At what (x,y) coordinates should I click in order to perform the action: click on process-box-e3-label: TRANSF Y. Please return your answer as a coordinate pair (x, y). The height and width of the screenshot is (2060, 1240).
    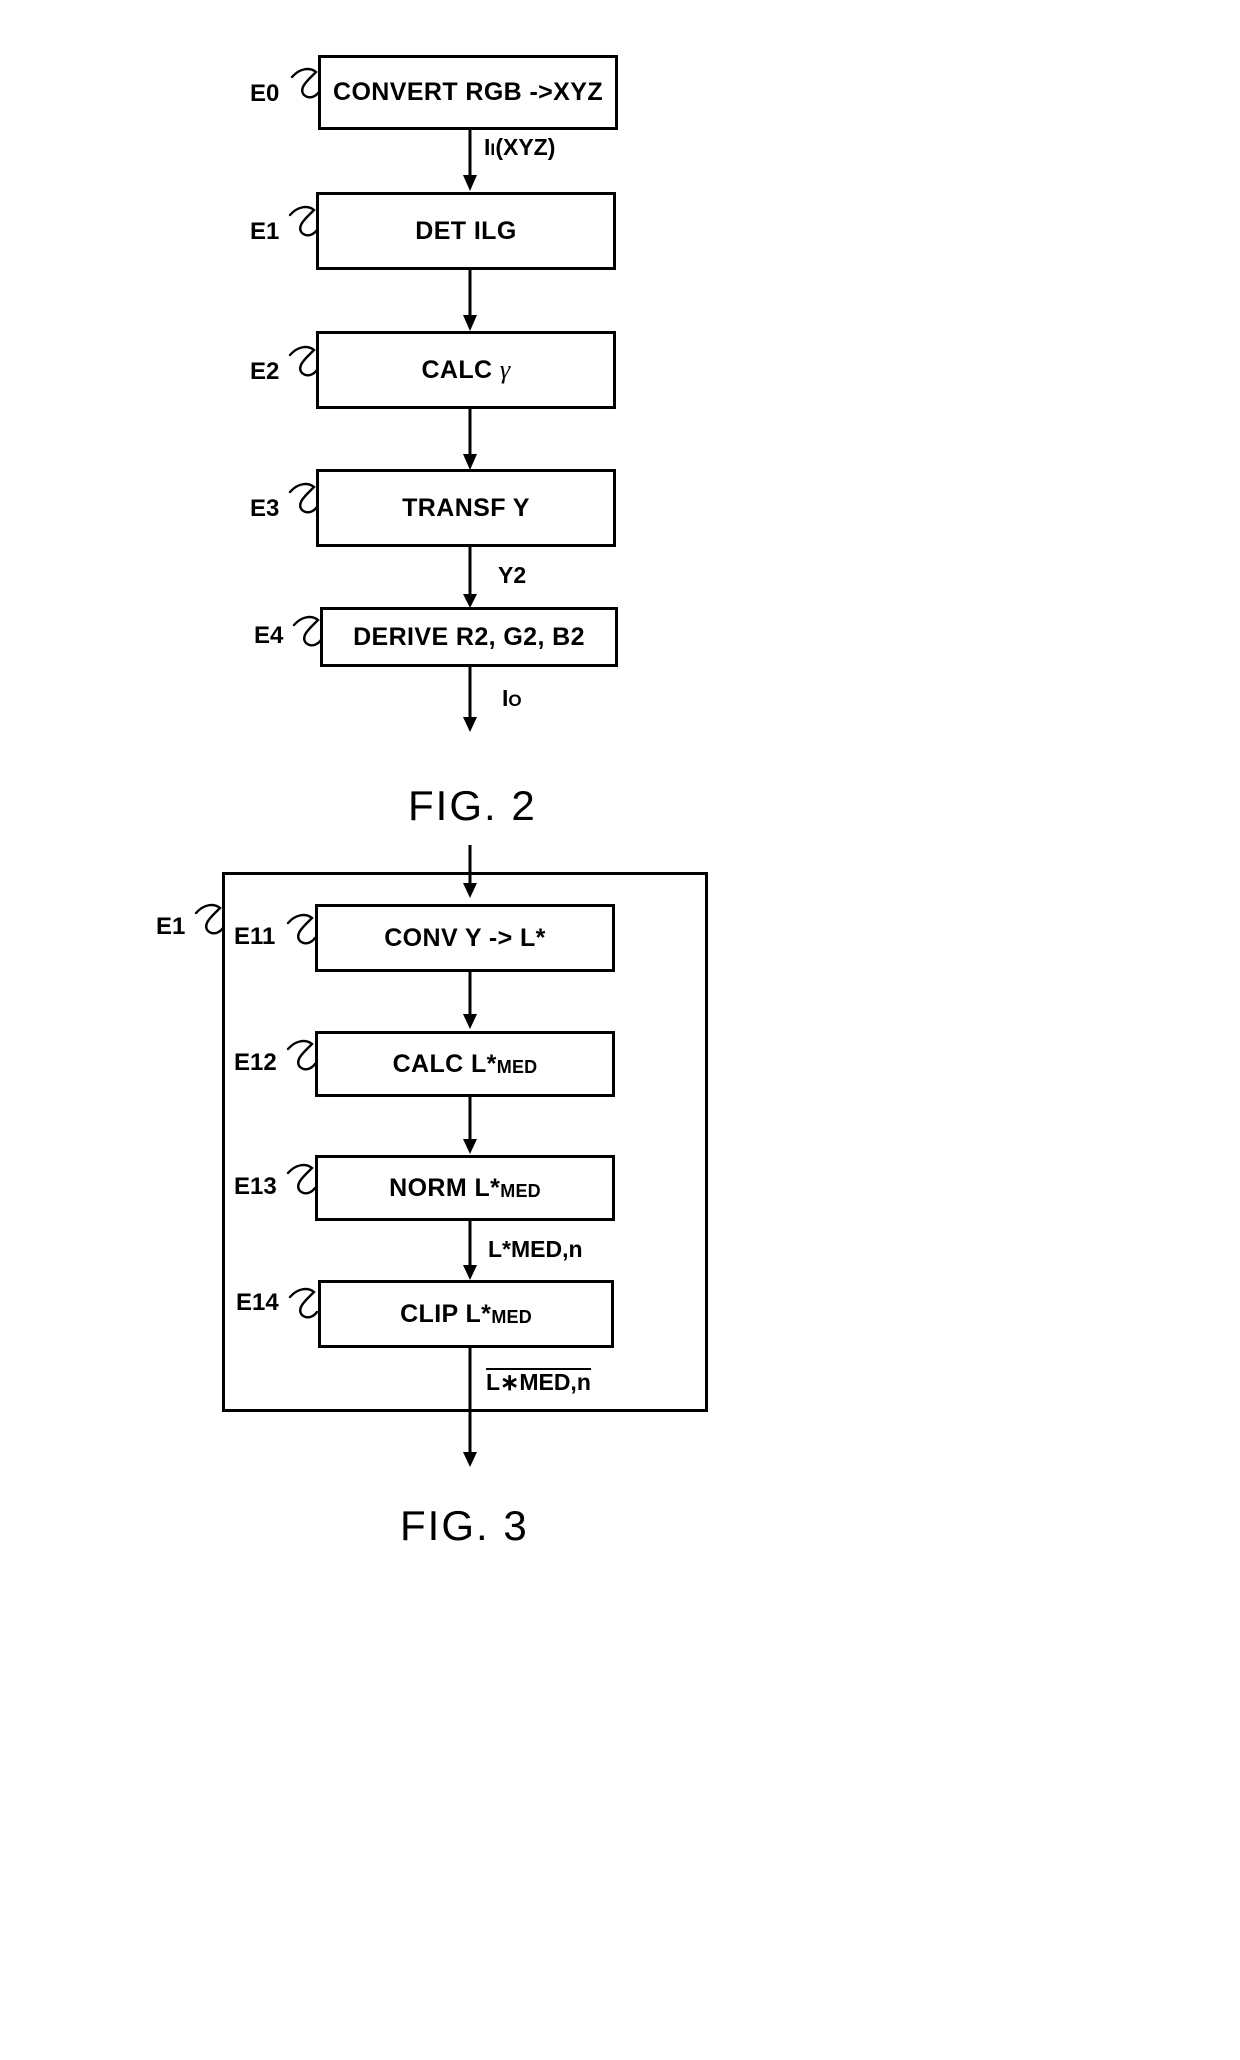
    Looking at the image, I should click on (466, 507).